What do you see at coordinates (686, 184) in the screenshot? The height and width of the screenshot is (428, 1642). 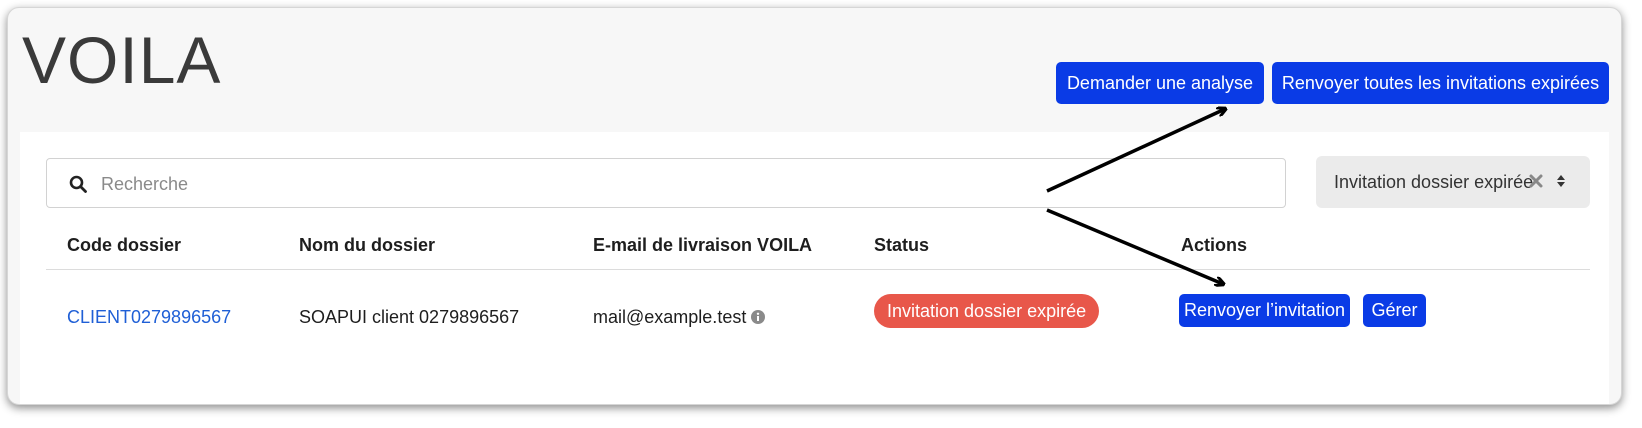 I see `search-input` at bounding box center [686, 184].